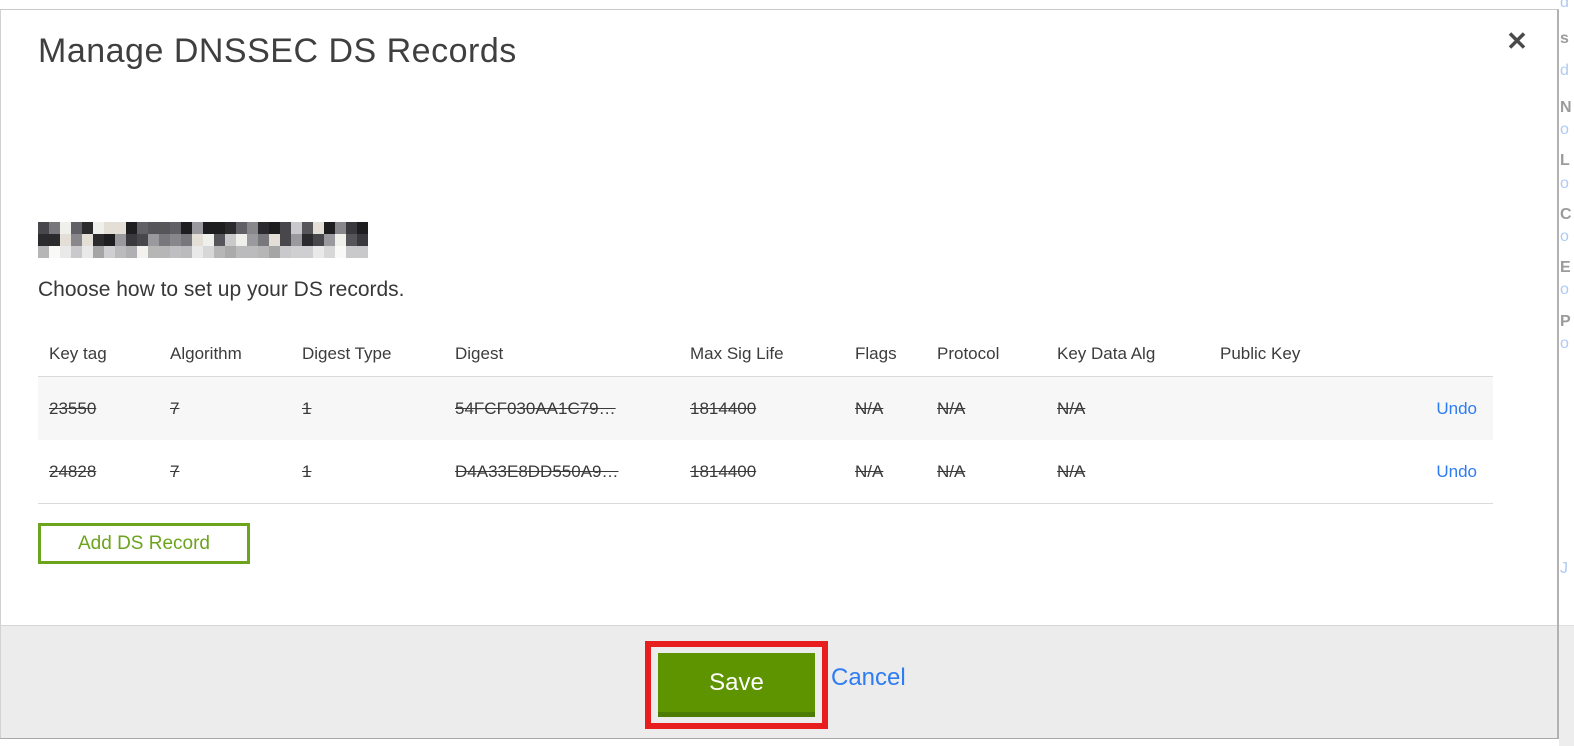 This screenshot has width=1574, height=746. Describe the element at coordinates (1566, 107) in the screenshot. I see `truncated-background-text: N` at that location.